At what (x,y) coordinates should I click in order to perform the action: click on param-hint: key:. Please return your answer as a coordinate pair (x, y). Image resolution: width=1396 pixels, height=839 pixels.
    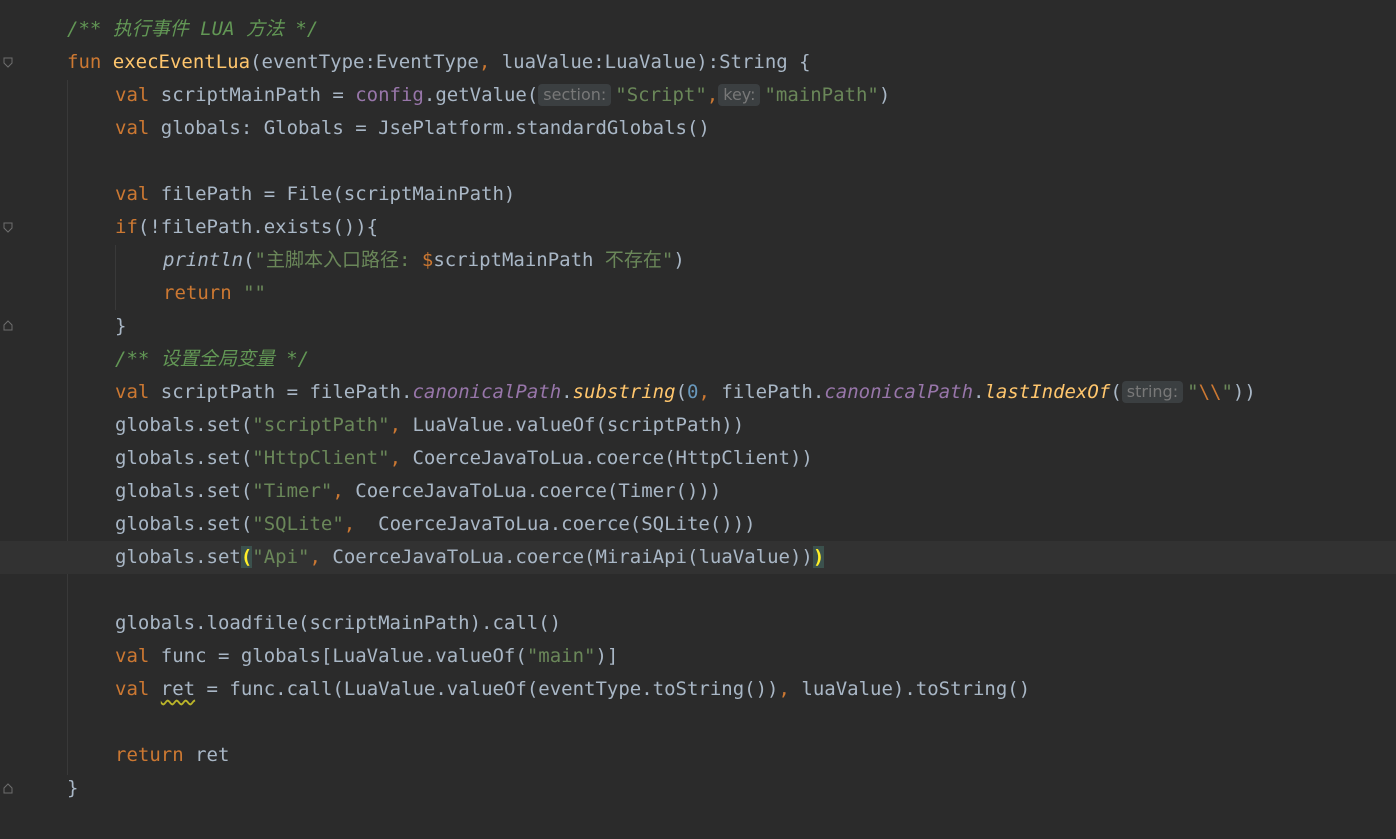
    Looking at the image, I should click on (739, 95).